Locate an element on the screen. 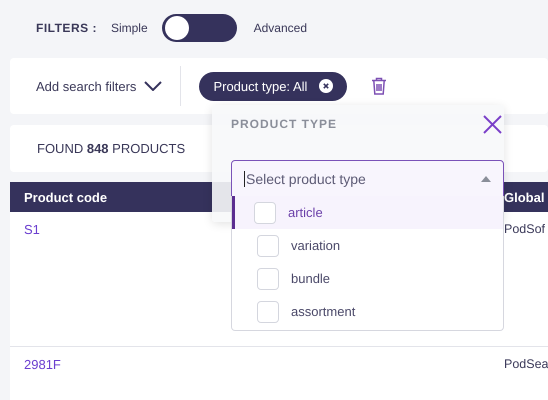 The height and width of the screenshot is (400, 548). product-code-link: 2981F is located at coordinates (250, 364).